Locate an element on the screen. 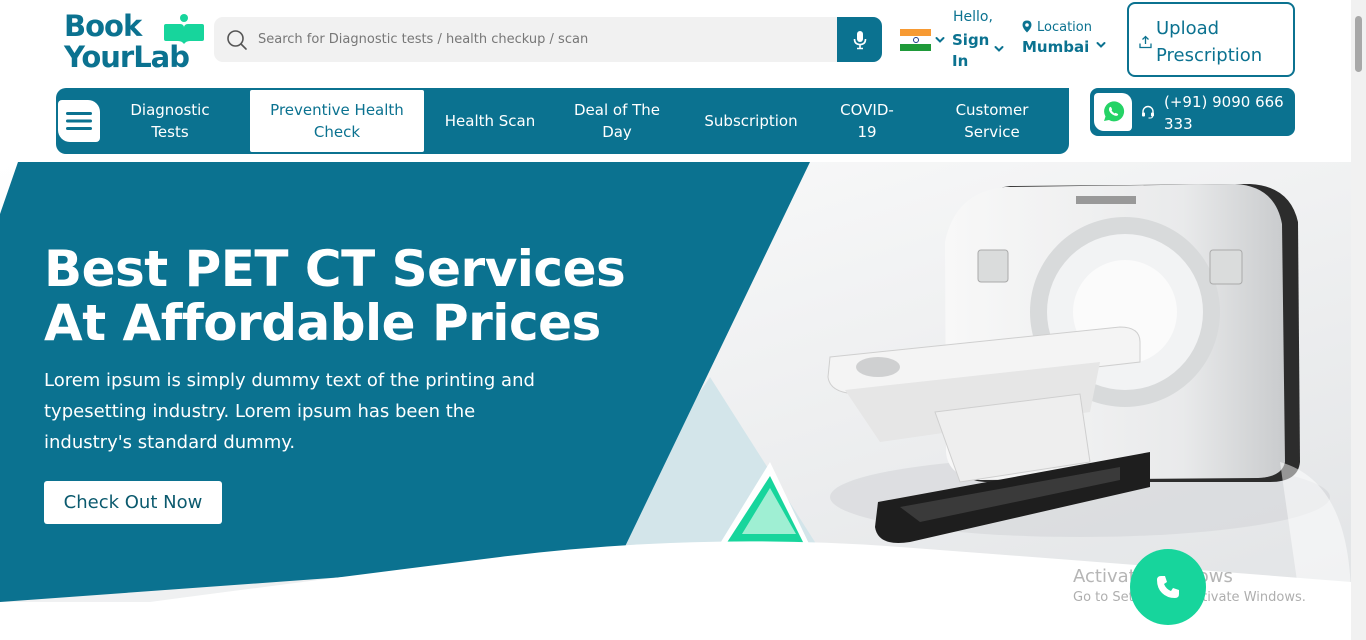  upload-icon is located at coordinates (1145, 42).